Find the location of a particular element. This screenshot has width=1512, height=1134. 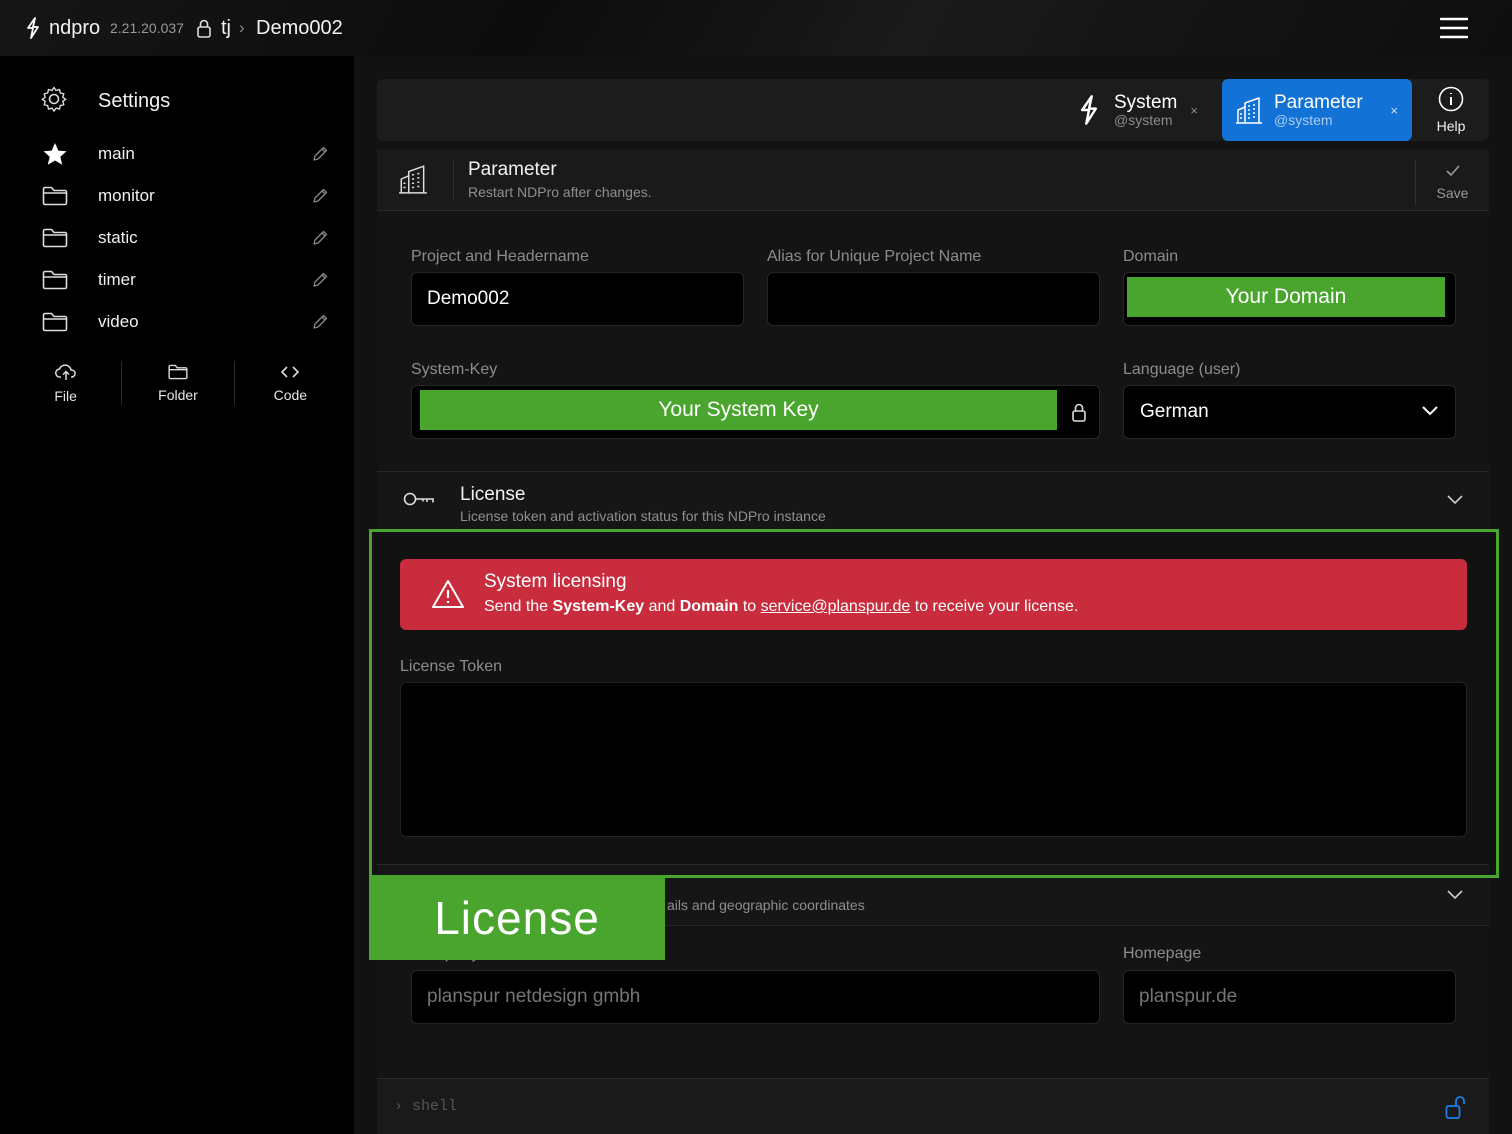

tab-system: System @system × is located at coordinates (1142, 110).